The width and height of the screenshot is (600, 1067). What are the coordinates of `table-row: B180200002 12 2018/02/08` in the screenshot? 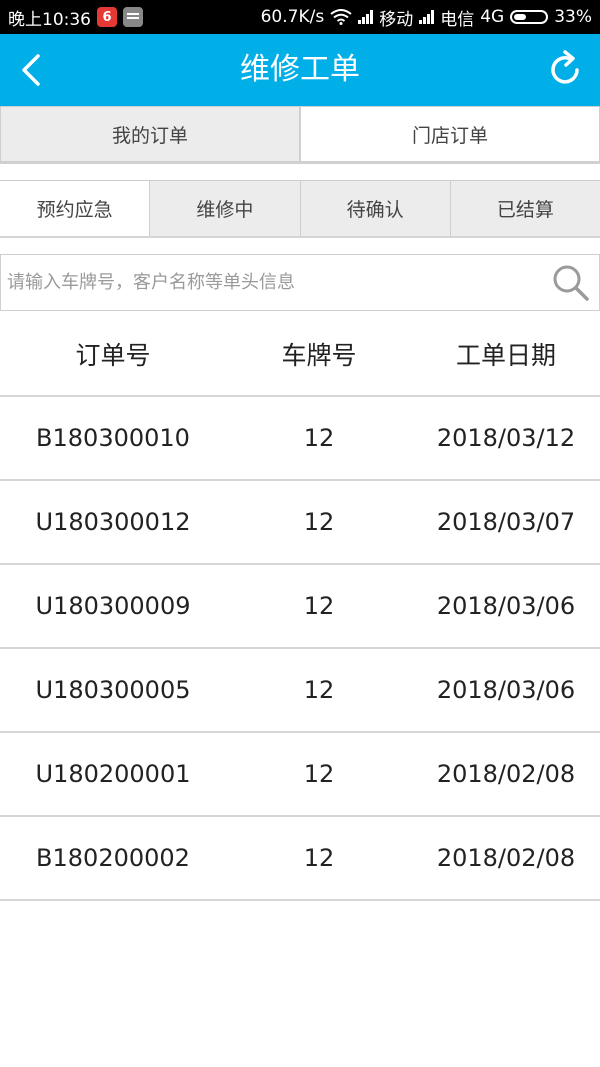 It's located at (300, 859).